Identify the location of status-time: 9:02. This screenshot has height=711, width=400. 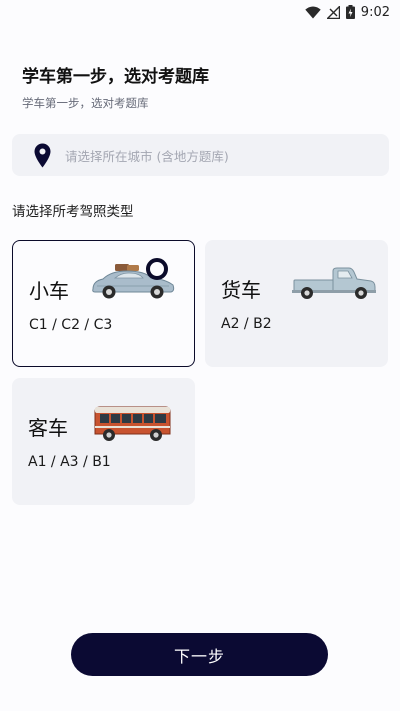
(375, 12).